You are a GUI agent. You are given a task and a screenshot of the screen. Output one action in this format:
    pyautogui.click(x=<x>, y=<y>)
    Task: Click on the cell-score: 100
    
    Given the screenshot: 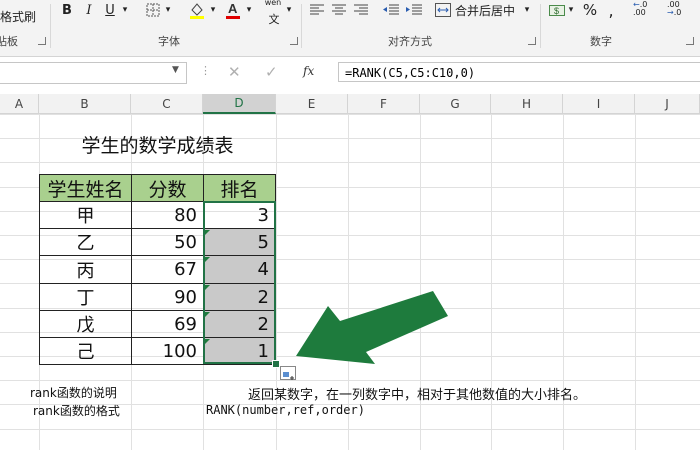 What is the action you would take?
    pyautogui.click(x=167, y=351)
    